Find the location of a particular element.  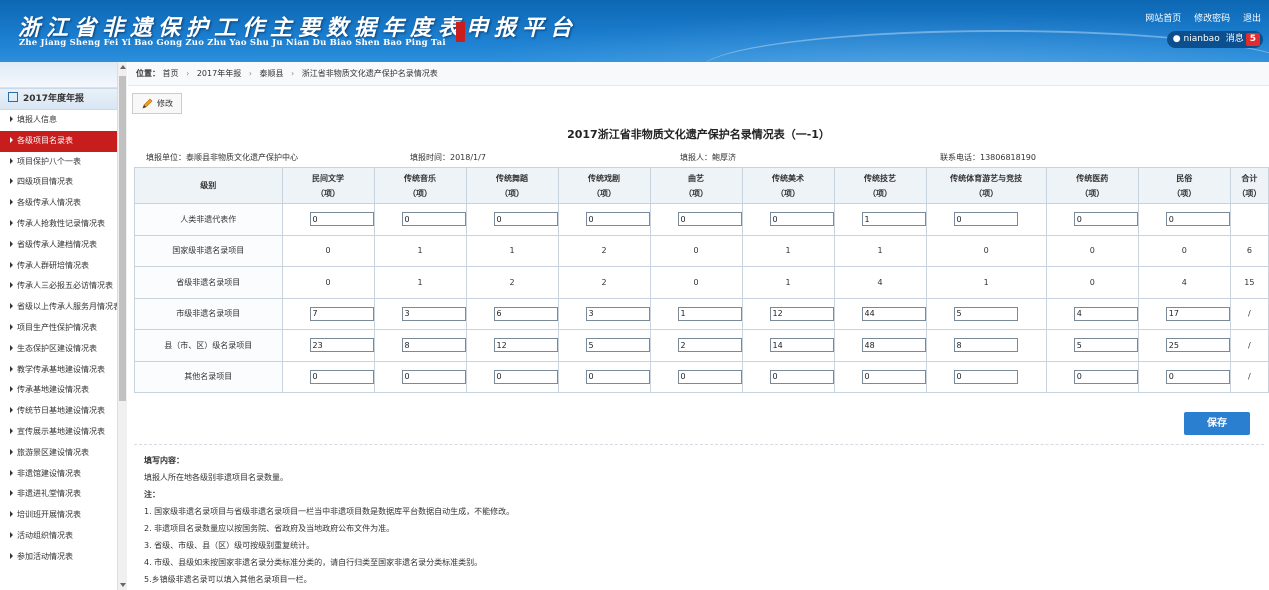

sidebar-scrollbar is located at coordinates (122, 326).